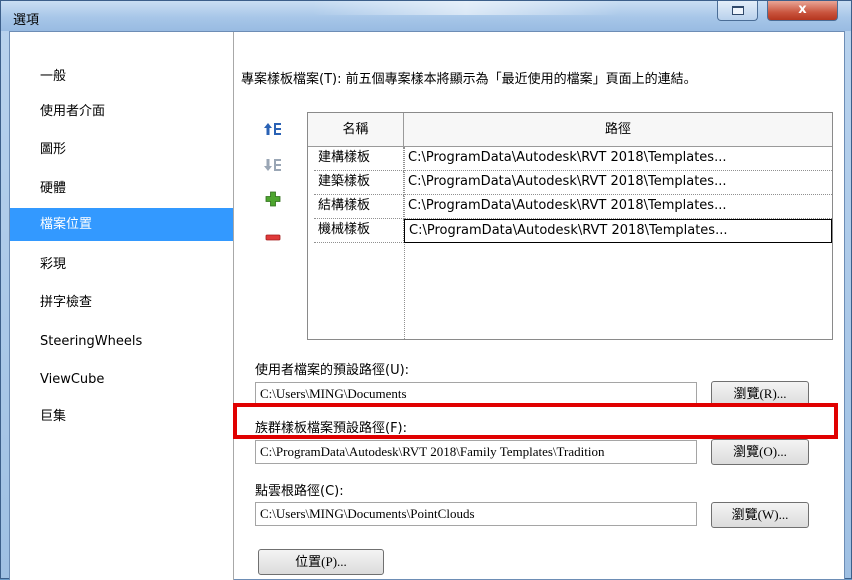 The width and height of the screenshot is (852, 580). What do you see at coordinates (121, 264) in the screenshot?
I see `sidebar-item-rendering: 彩現` at bounding box center [121, 264].